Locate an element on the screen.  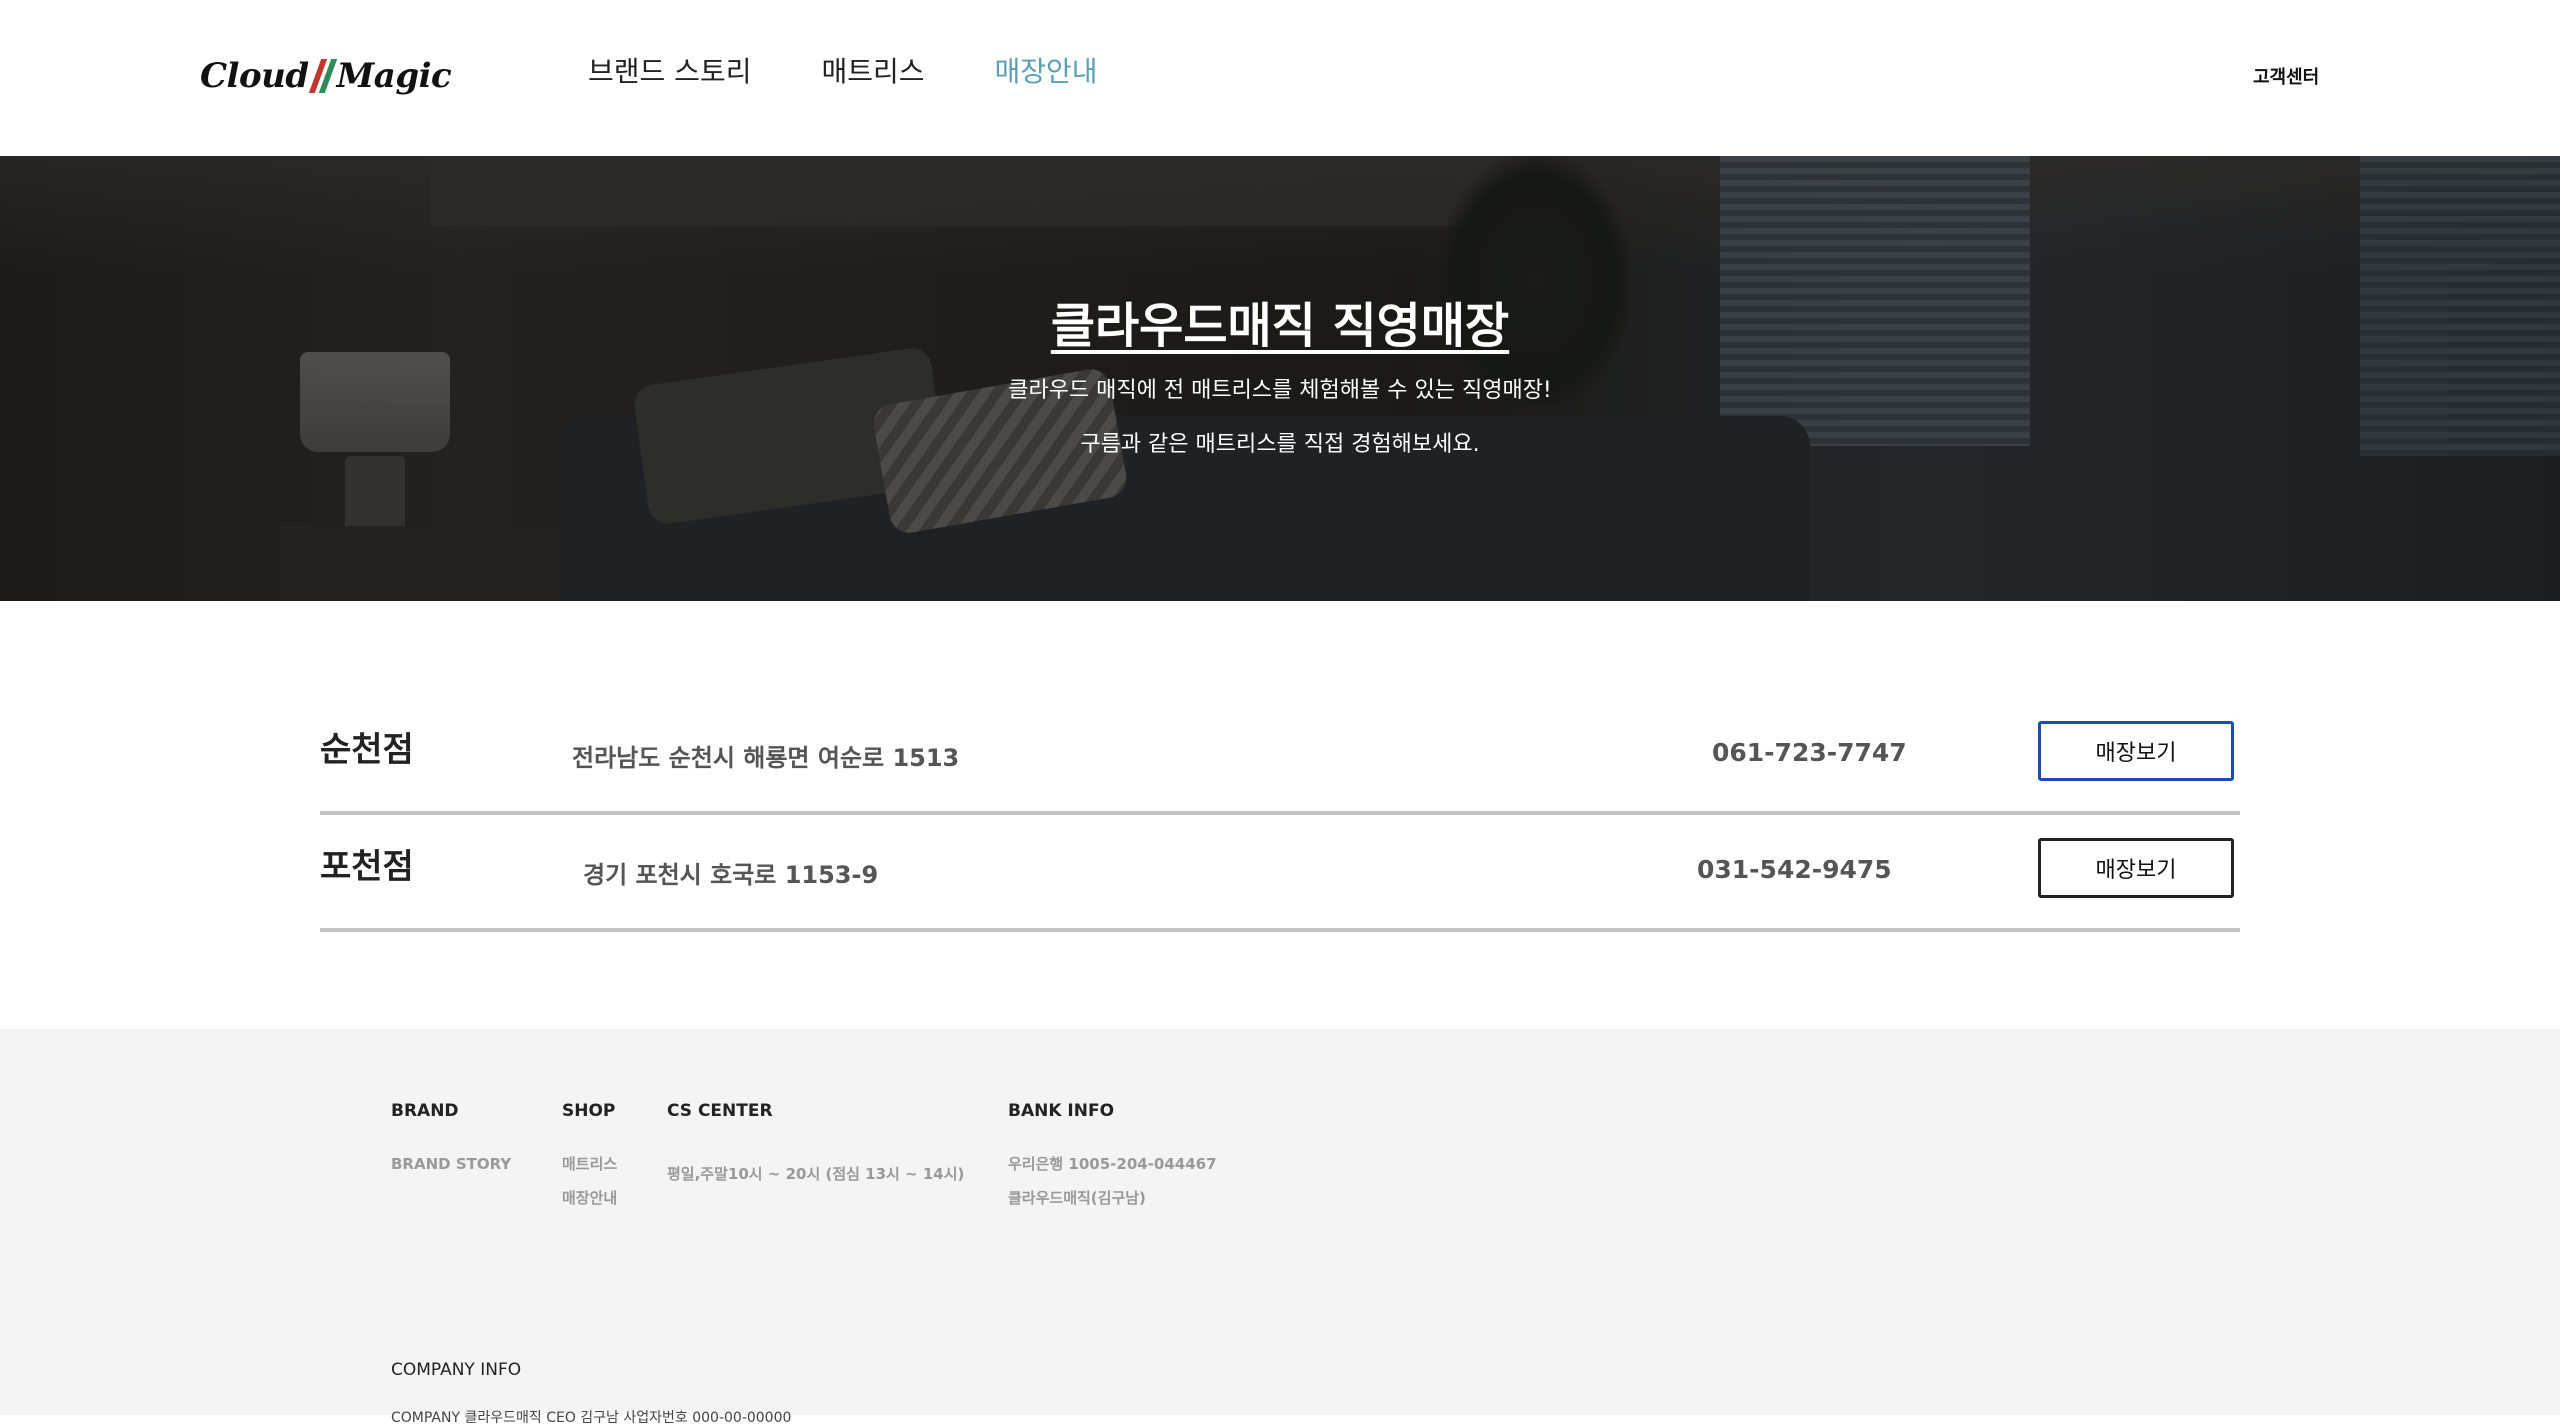
footer-col-brand: BRAND BRAND STORY is located at coordinates (451, 1141).